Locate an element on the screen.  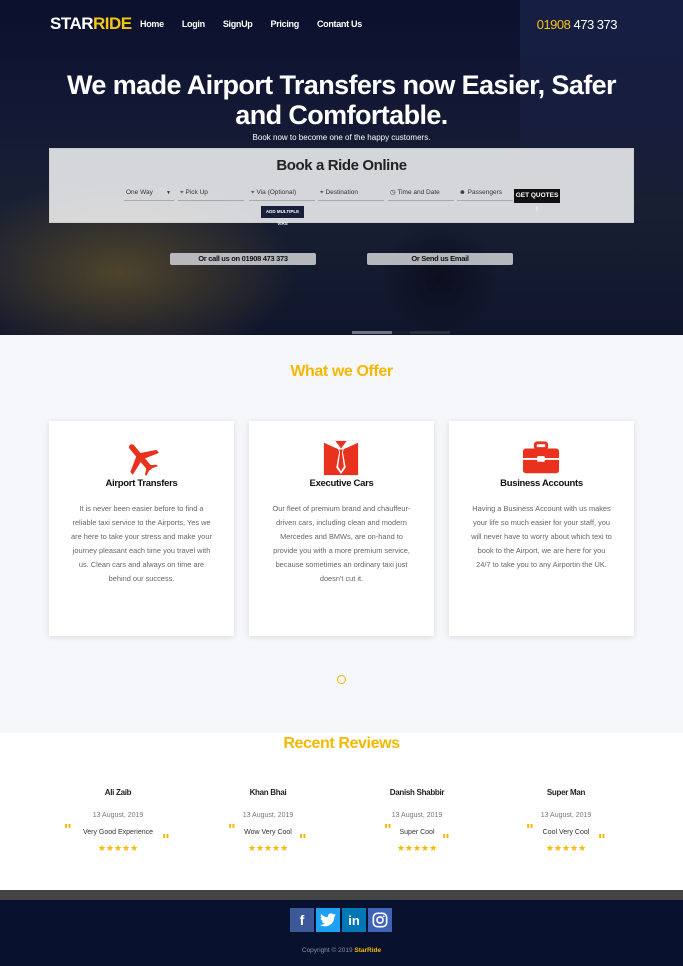
instagram-icon is located at coordinates (380, 920).